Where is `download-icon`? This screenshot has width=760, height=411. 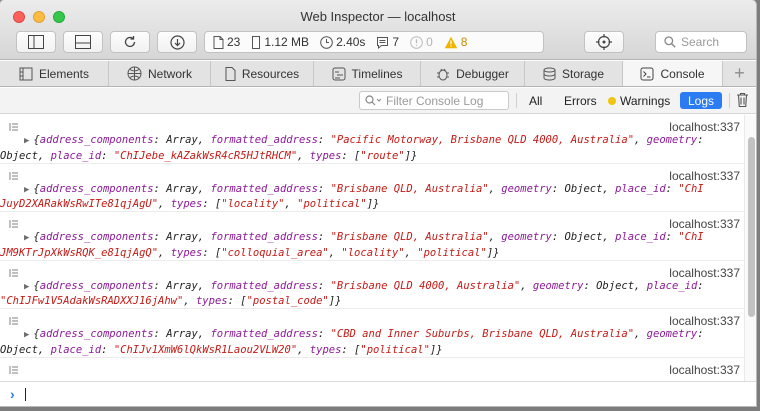 download-icon is located at coordinates (177, 42).